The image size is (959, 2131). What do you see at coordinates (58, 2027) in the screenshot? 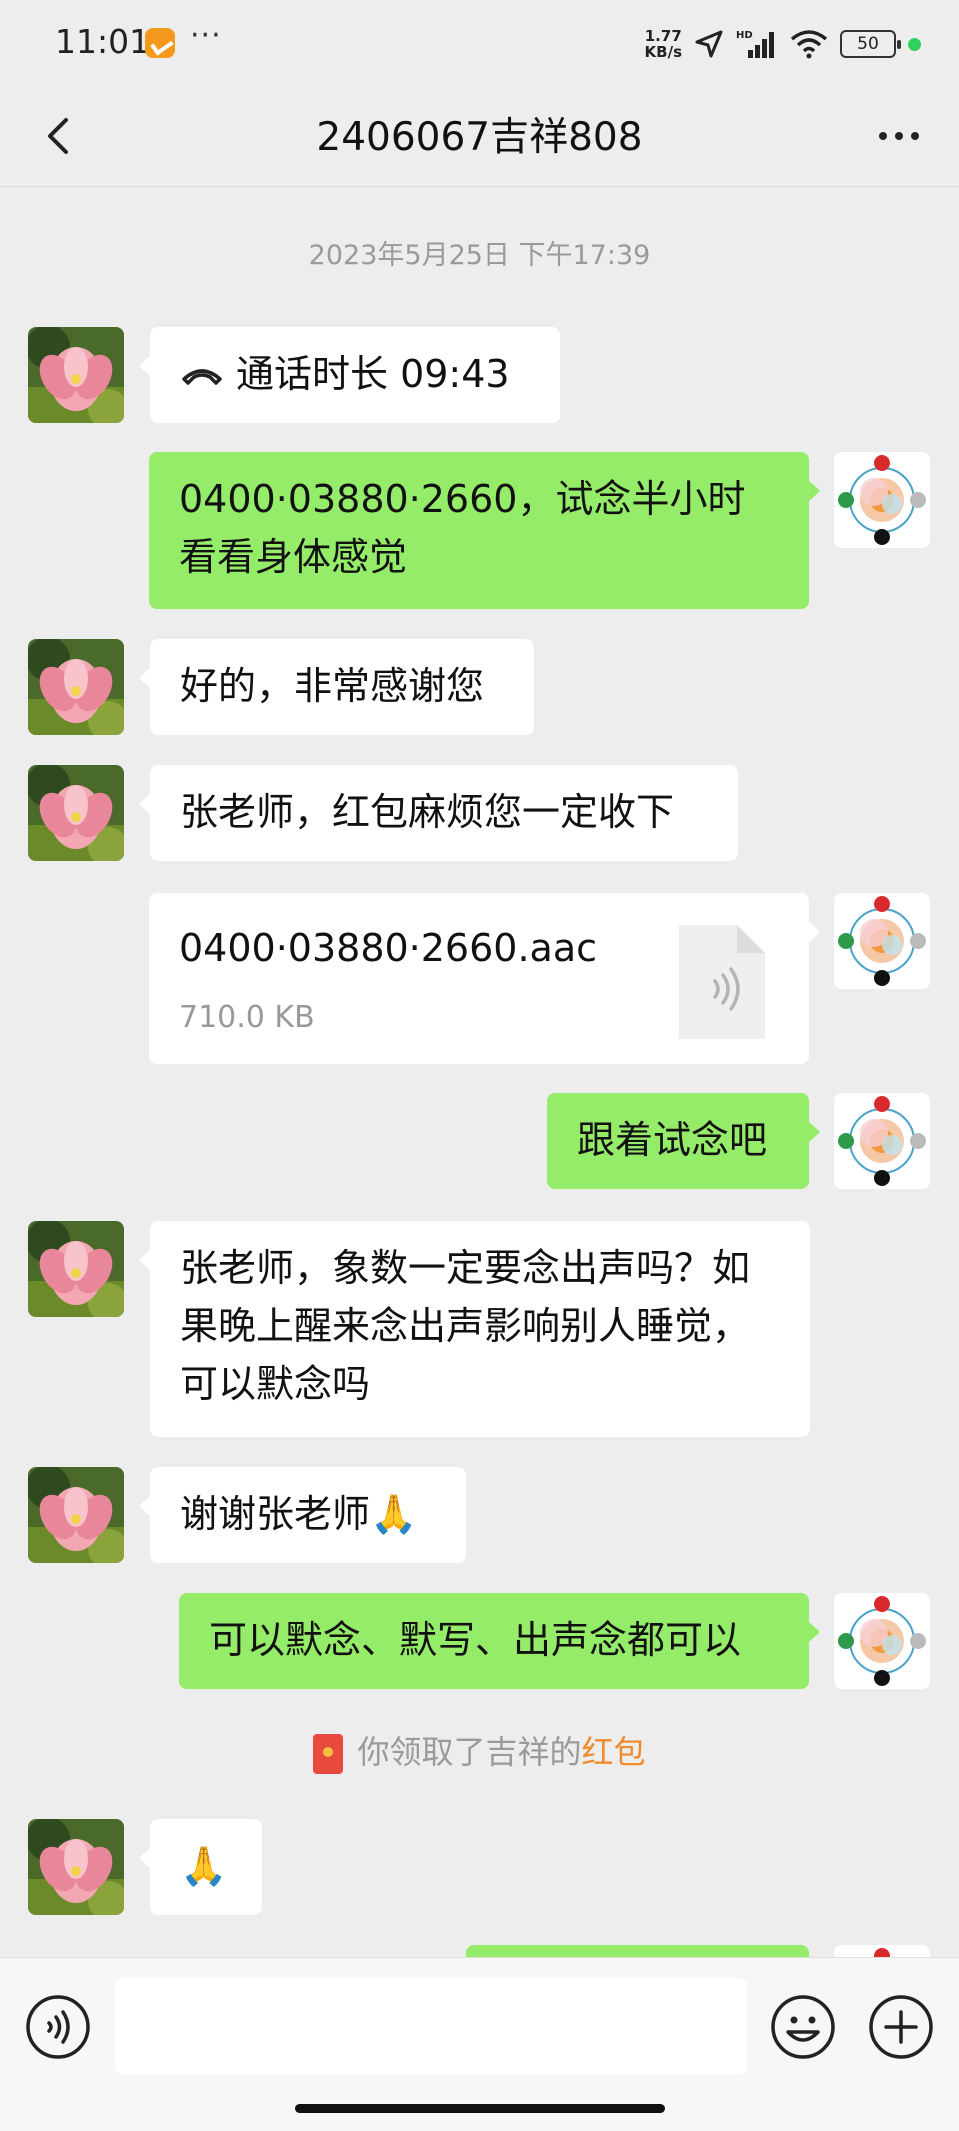
I see `voice-input-icon` at bounding box center [58, 2027].